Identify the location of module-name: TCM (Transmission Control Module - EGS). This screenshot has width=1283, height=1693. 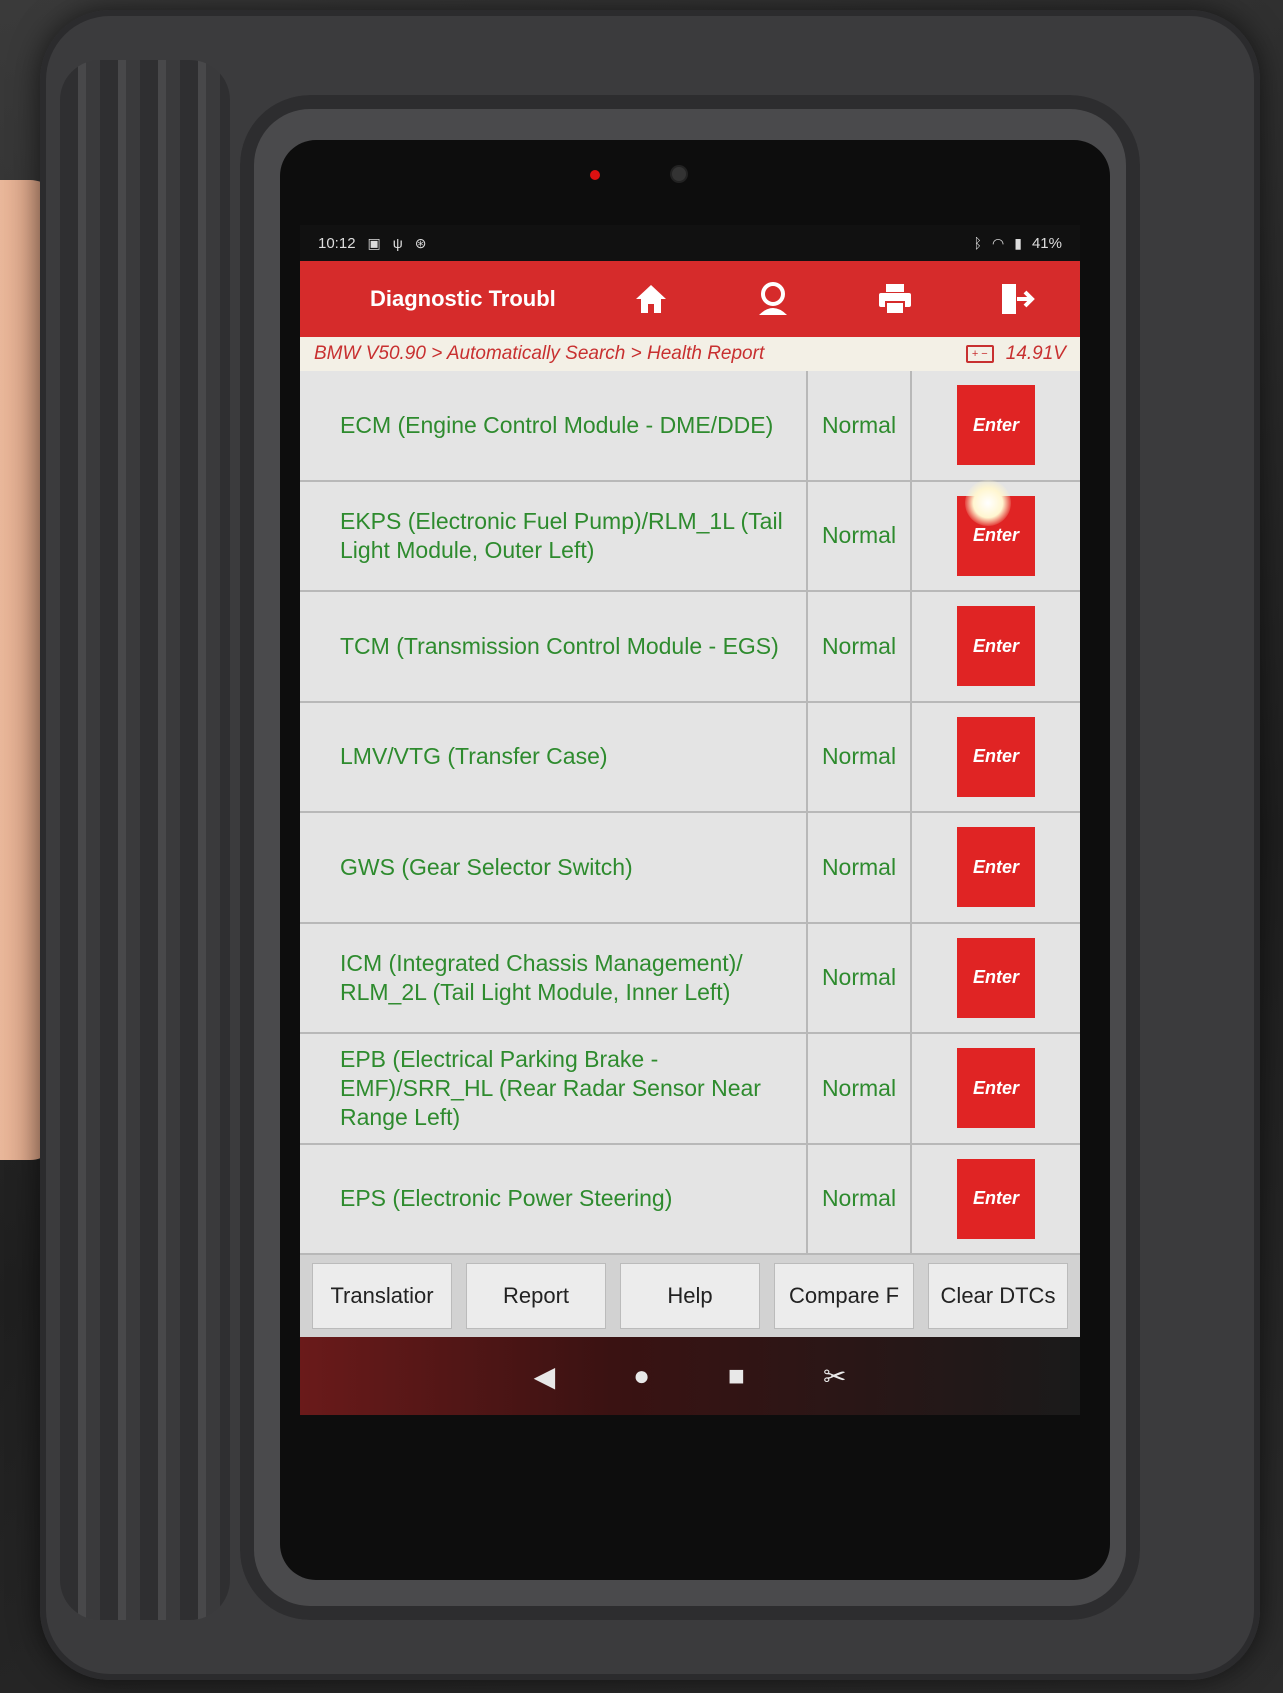
(554, 646).